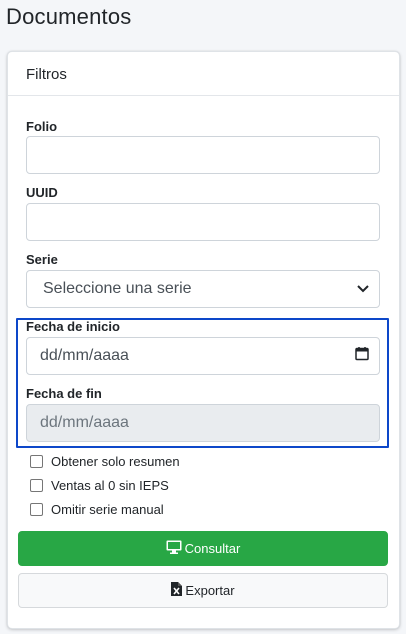 The width and height of the screenshot is (406, 634). Describe the element at coordinates (212, 548) in the screenshot. I see `consultar-label: Consultar` at that location.